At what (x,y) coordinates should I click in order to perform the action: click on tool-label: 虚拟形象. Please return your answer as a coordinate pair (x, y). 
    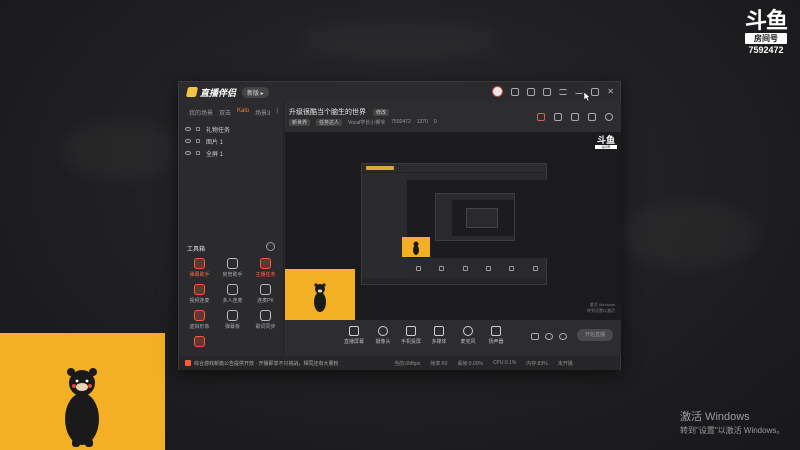
    Looking at the image, I should click on (199, 327).